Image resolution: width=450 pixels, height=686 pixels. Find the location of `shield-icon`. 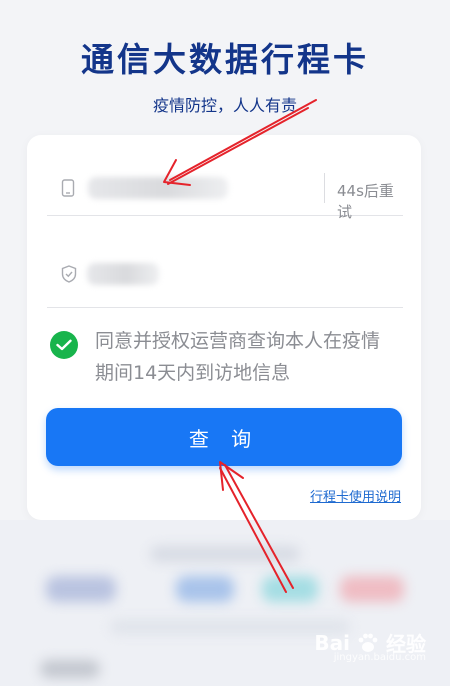

shield-icon is located at coordinates (69, 276).